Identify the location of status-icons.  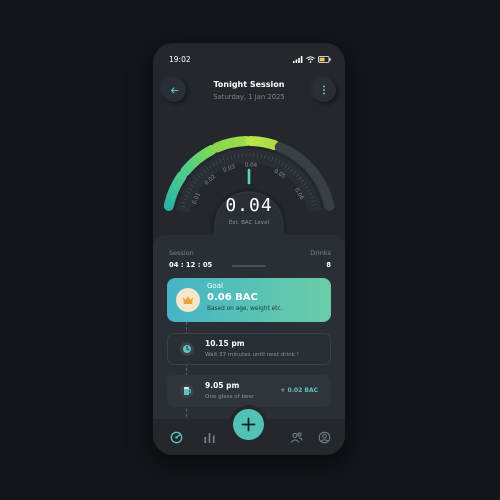
(312, 59).